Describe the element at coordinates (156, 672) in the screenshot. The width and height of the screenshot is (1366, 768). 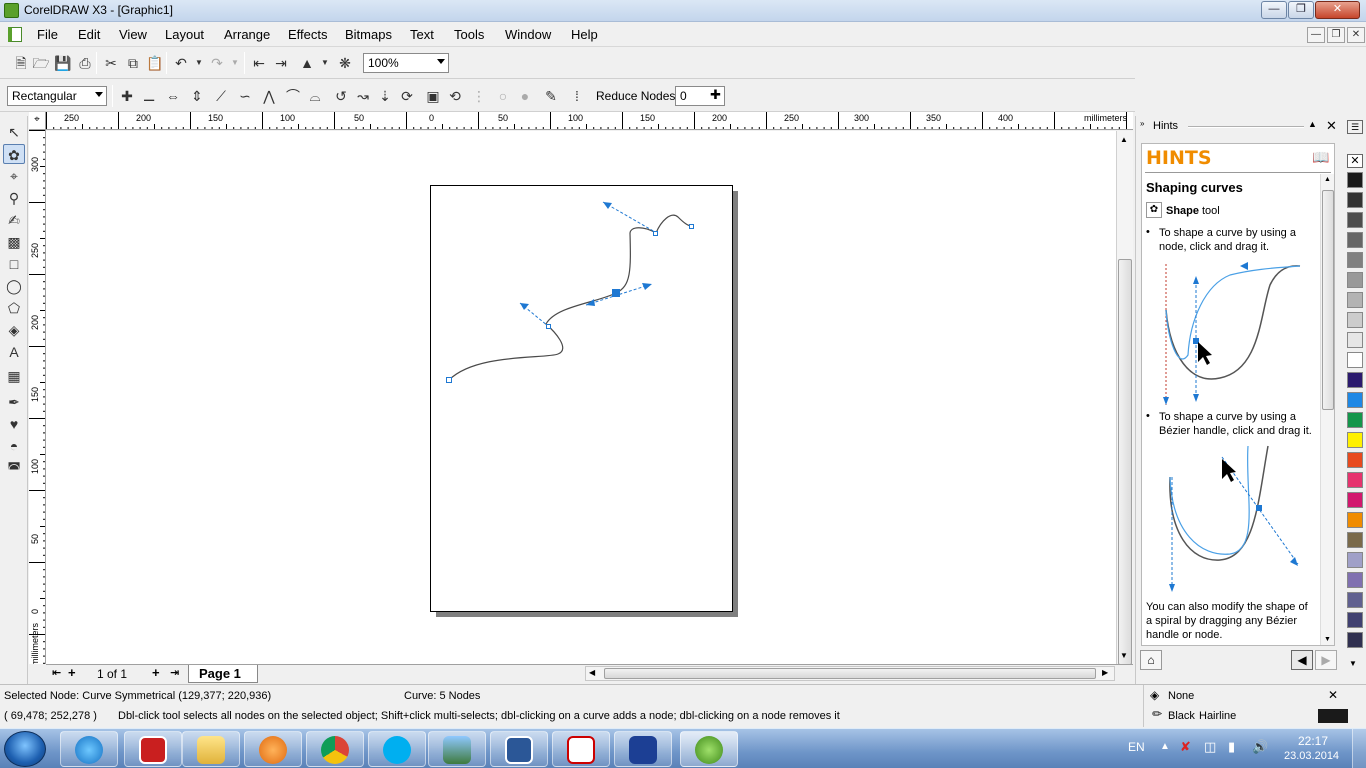
I see `add-page-after-icon: +` at that location.